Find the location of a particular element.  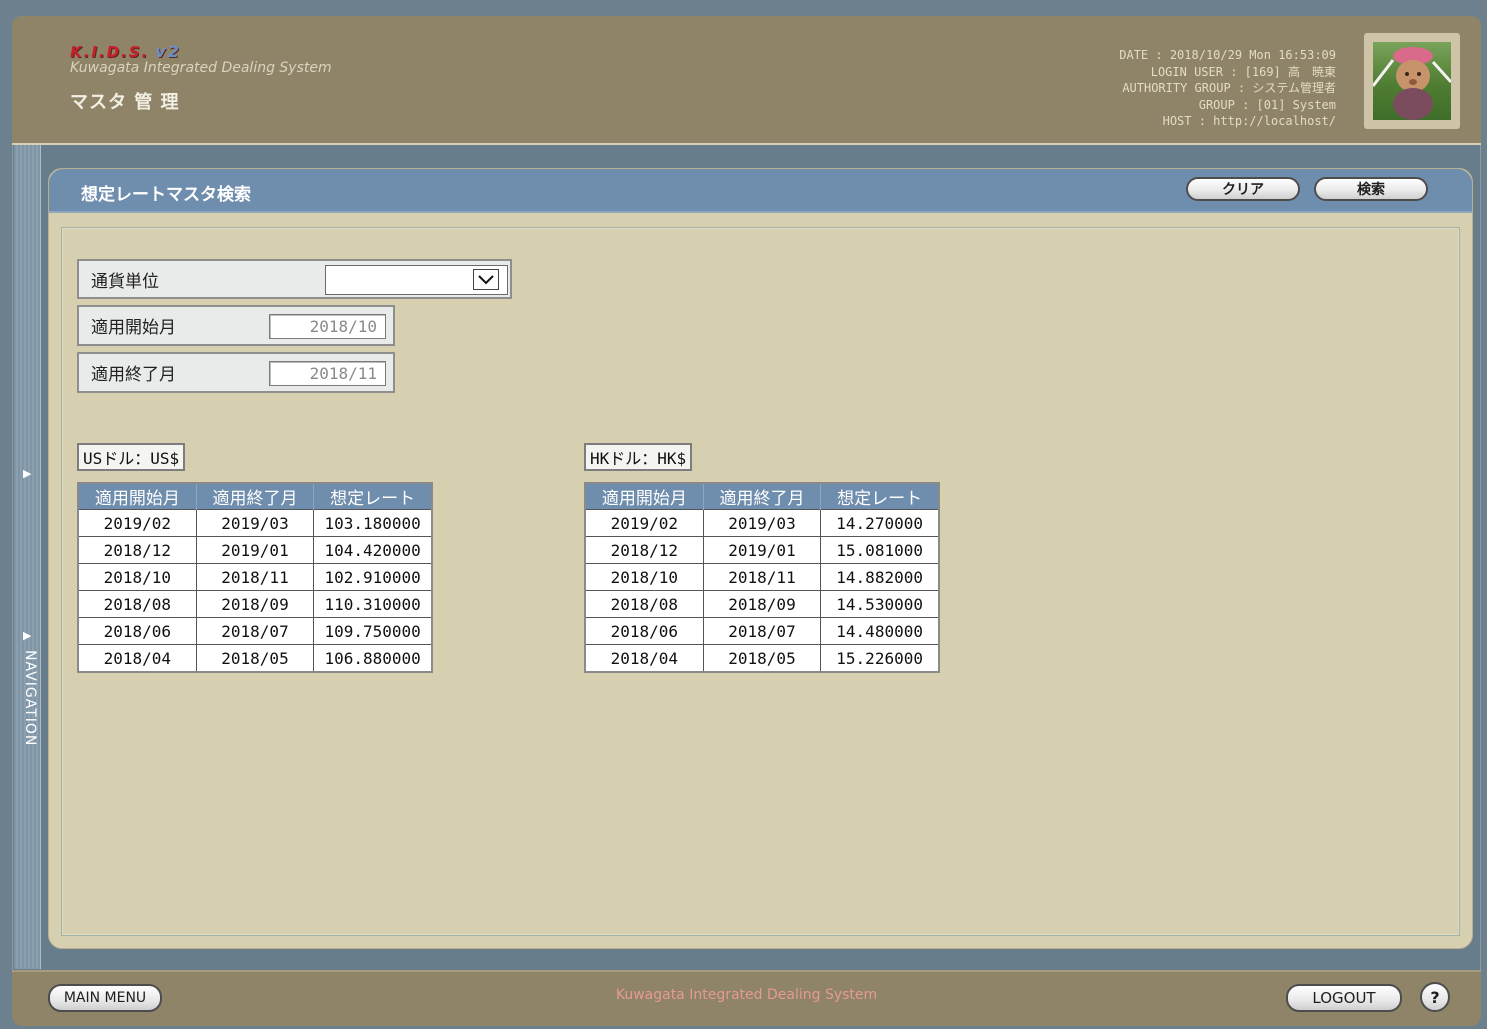

currency-unit-row: 通貨単位 is located at coordinates (294, 279).